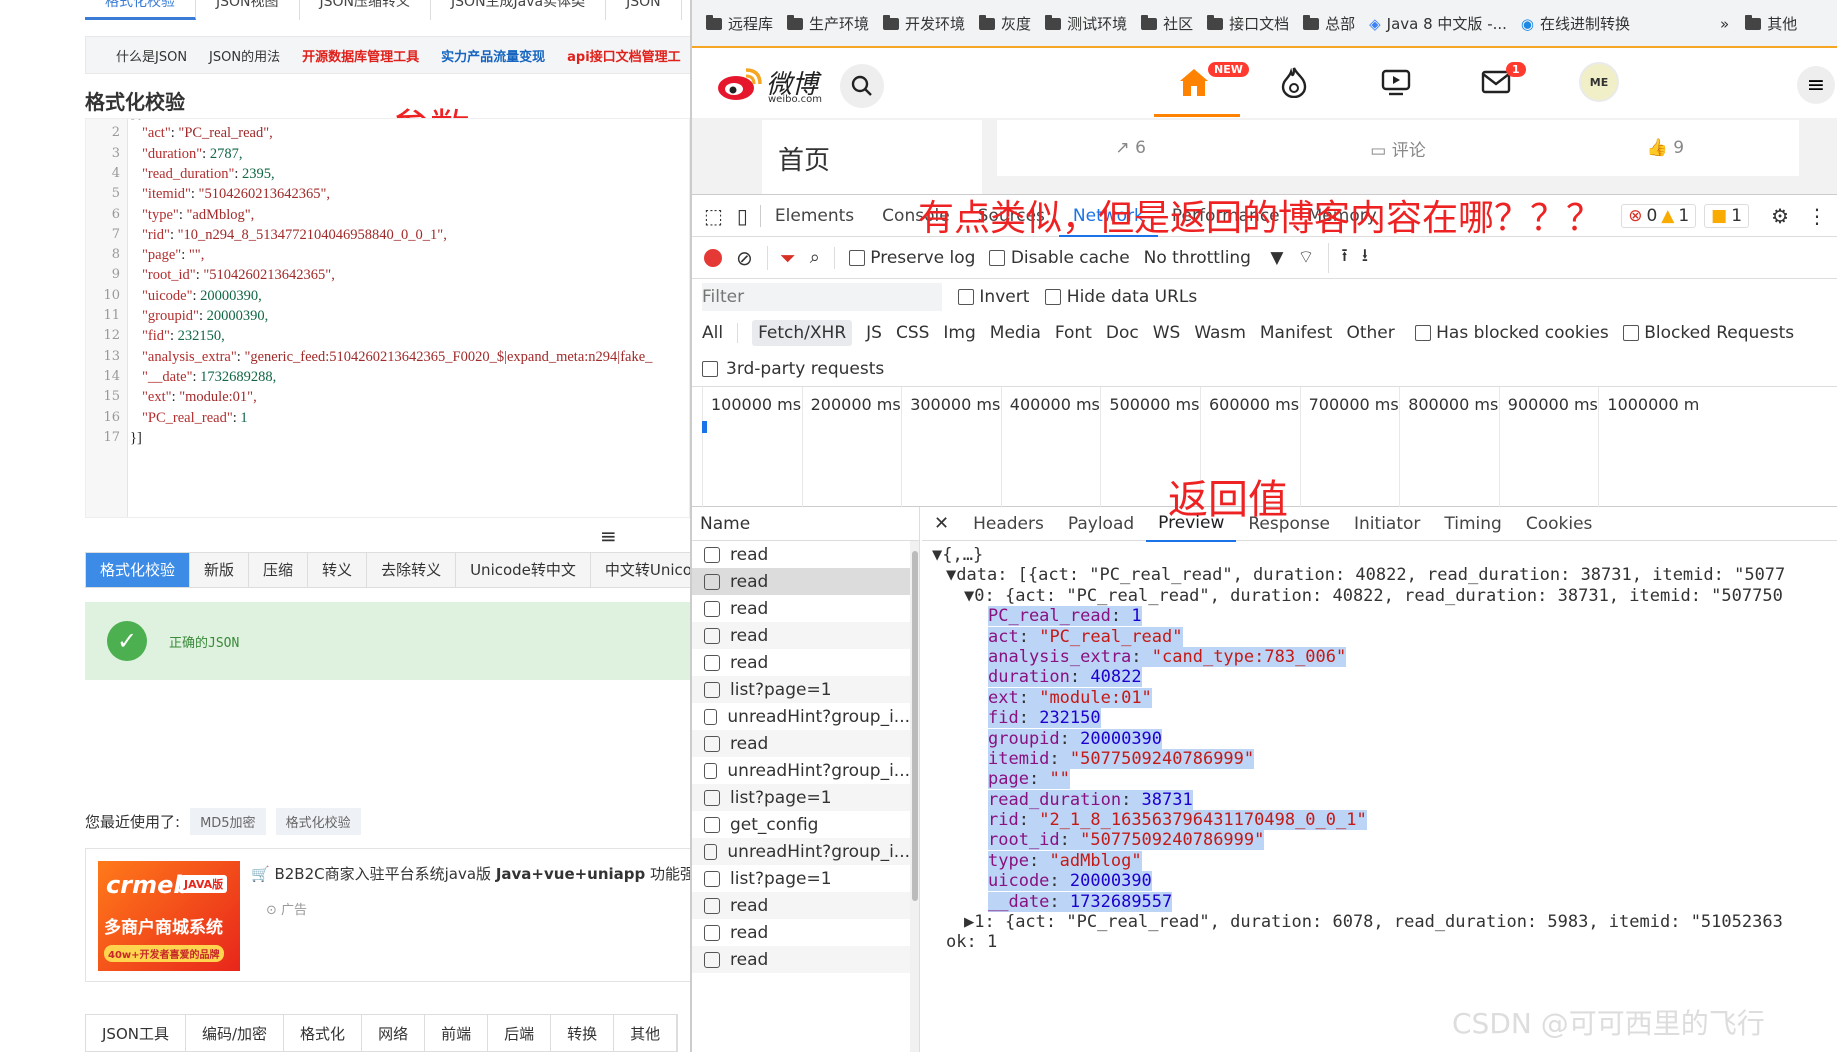 The image size is (1837, 1052). Describe the element at coordinates (644, 10) in the screenshot. I see `tab-json-more: JSON` at that location.